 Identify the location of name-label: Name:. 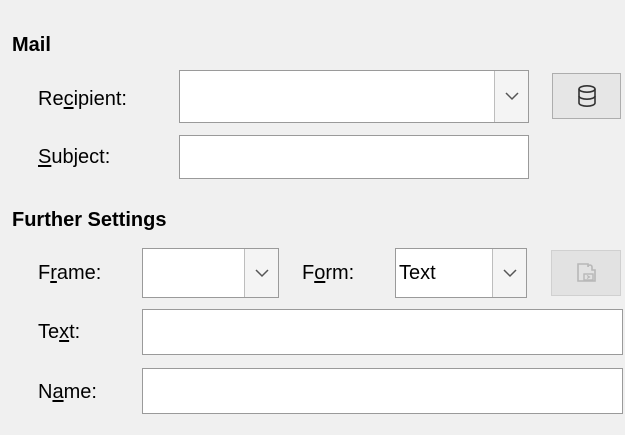
(67, 392).